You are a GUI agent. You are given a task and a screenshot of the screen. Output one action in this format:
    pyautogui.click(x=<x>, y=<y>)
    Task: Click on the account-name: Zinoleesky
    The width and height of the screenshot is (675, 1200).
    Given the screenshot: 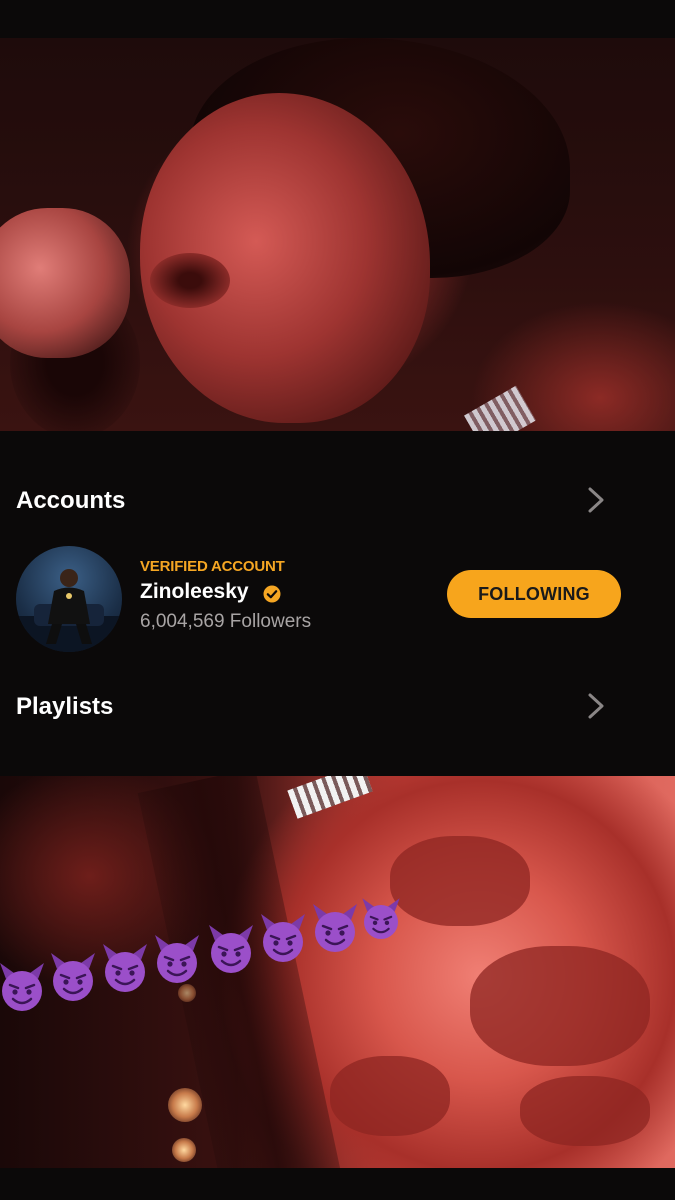 What is the action you would take?
    pyautogui.click(x=194, y=592)
    